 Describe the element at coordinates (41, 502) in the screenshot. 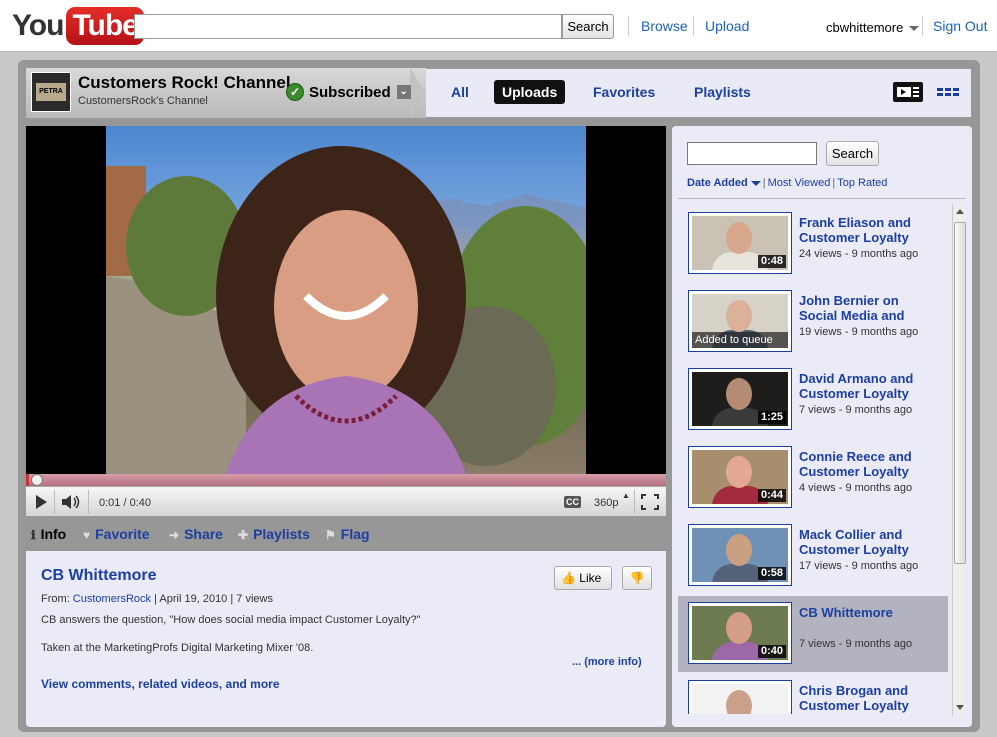

I see `play-icon` at that location.